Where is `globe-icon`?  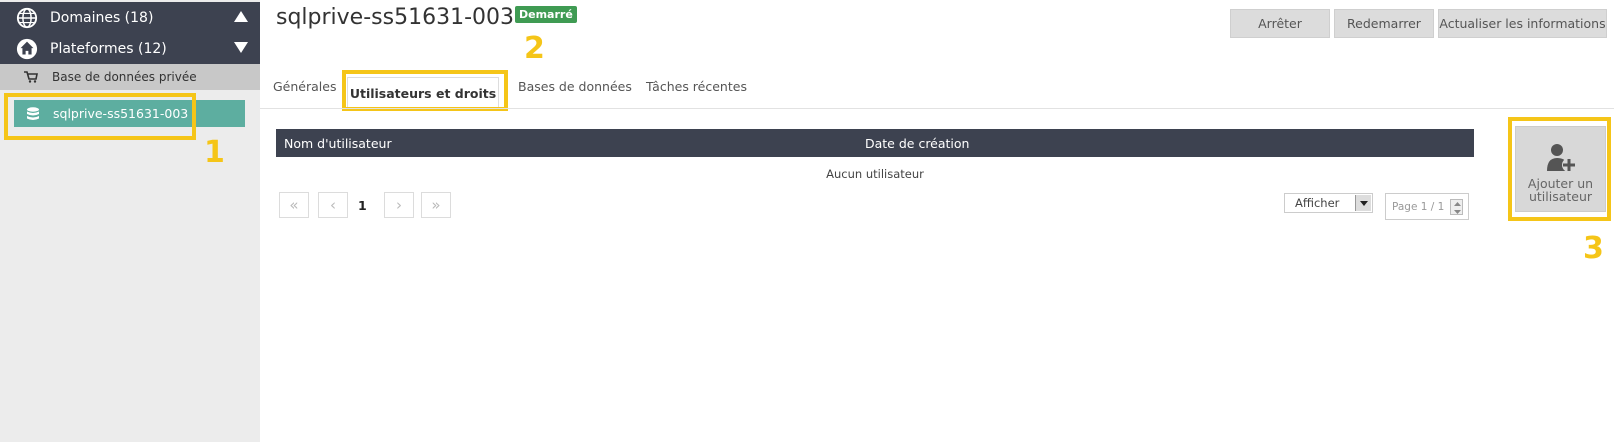 globe-icon is located at coordinates (27, 17).